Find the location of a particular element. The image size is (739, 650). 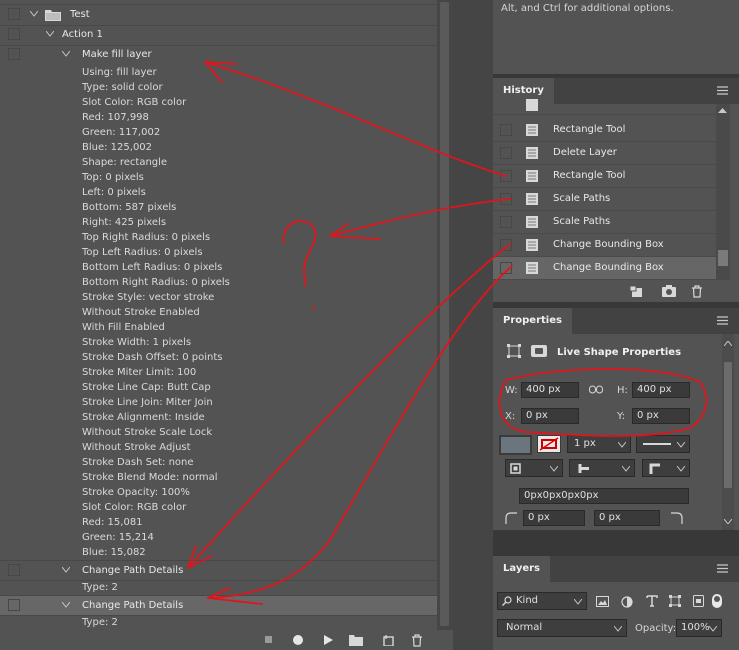

param-line: Stroke Dash Offset: 0 points is located at coordinates (152, 357).